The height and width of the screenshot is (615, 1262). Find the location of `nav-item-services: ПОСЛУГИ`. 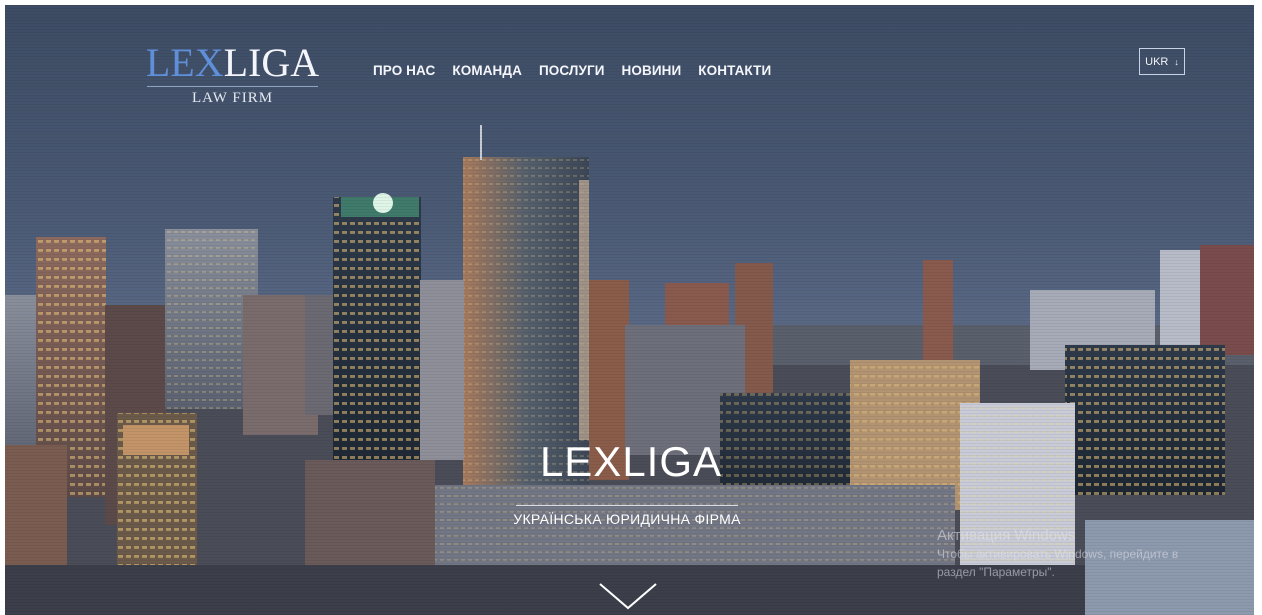

nav-item-services: ПОСЛУГИ is located at coordinates (572, 70).